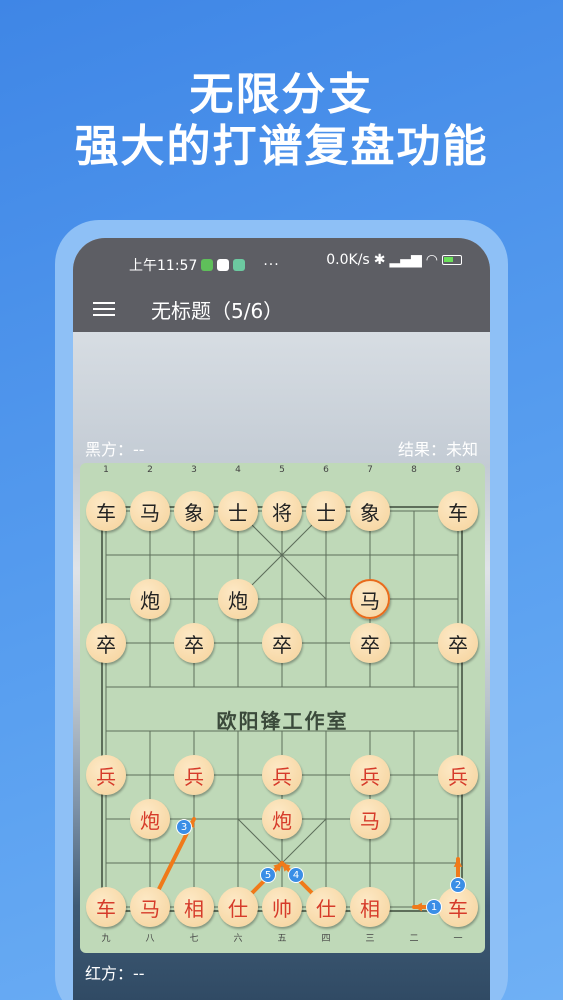 The width and height of the screenshot is (563, 1000). What do you see at coordinates (452, 260) in the screenshot?
I see `battery-icon` at bounding box center [452, 260].